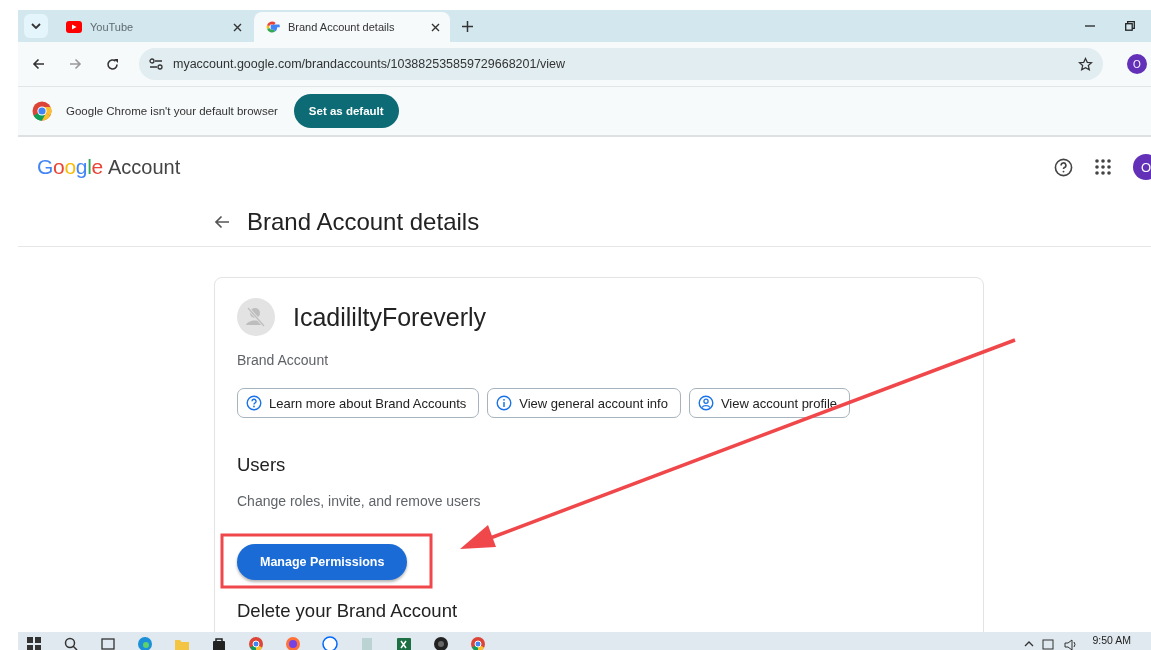 Image resolution: width=1151 pixels, height=650 pixels. What do you see at coordinates (144, 167) in the screenshot?
I see `product-name: Account` at bounding box center [144, 167].